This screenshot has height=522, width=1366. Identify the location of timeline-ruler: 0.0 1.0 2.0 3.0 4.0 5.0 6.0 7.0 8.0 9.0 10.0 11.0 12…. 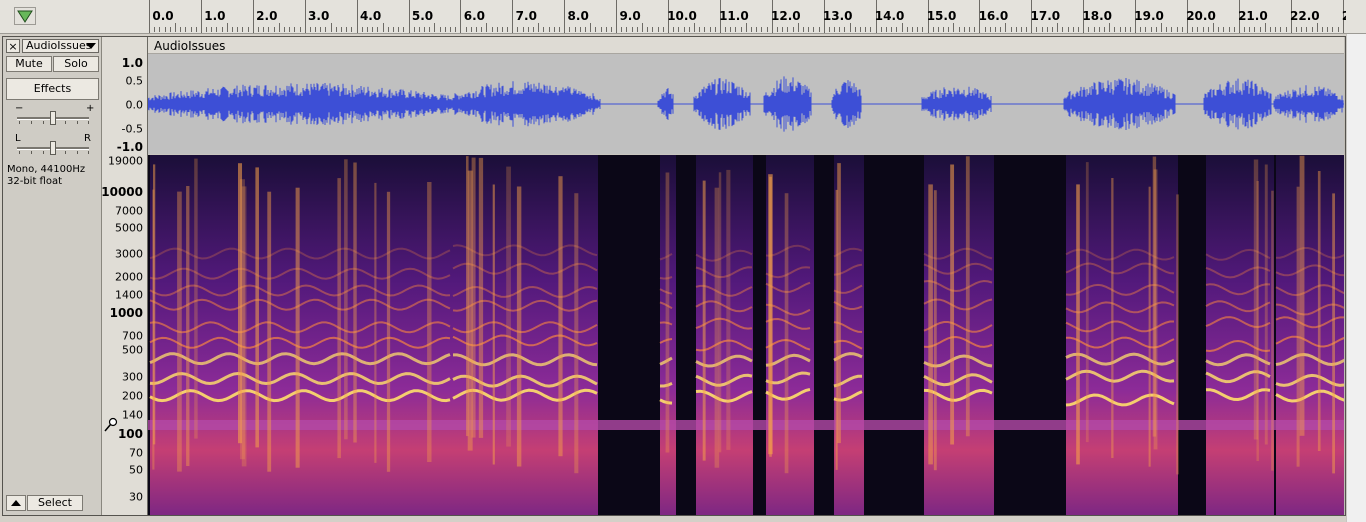
(683, 17).